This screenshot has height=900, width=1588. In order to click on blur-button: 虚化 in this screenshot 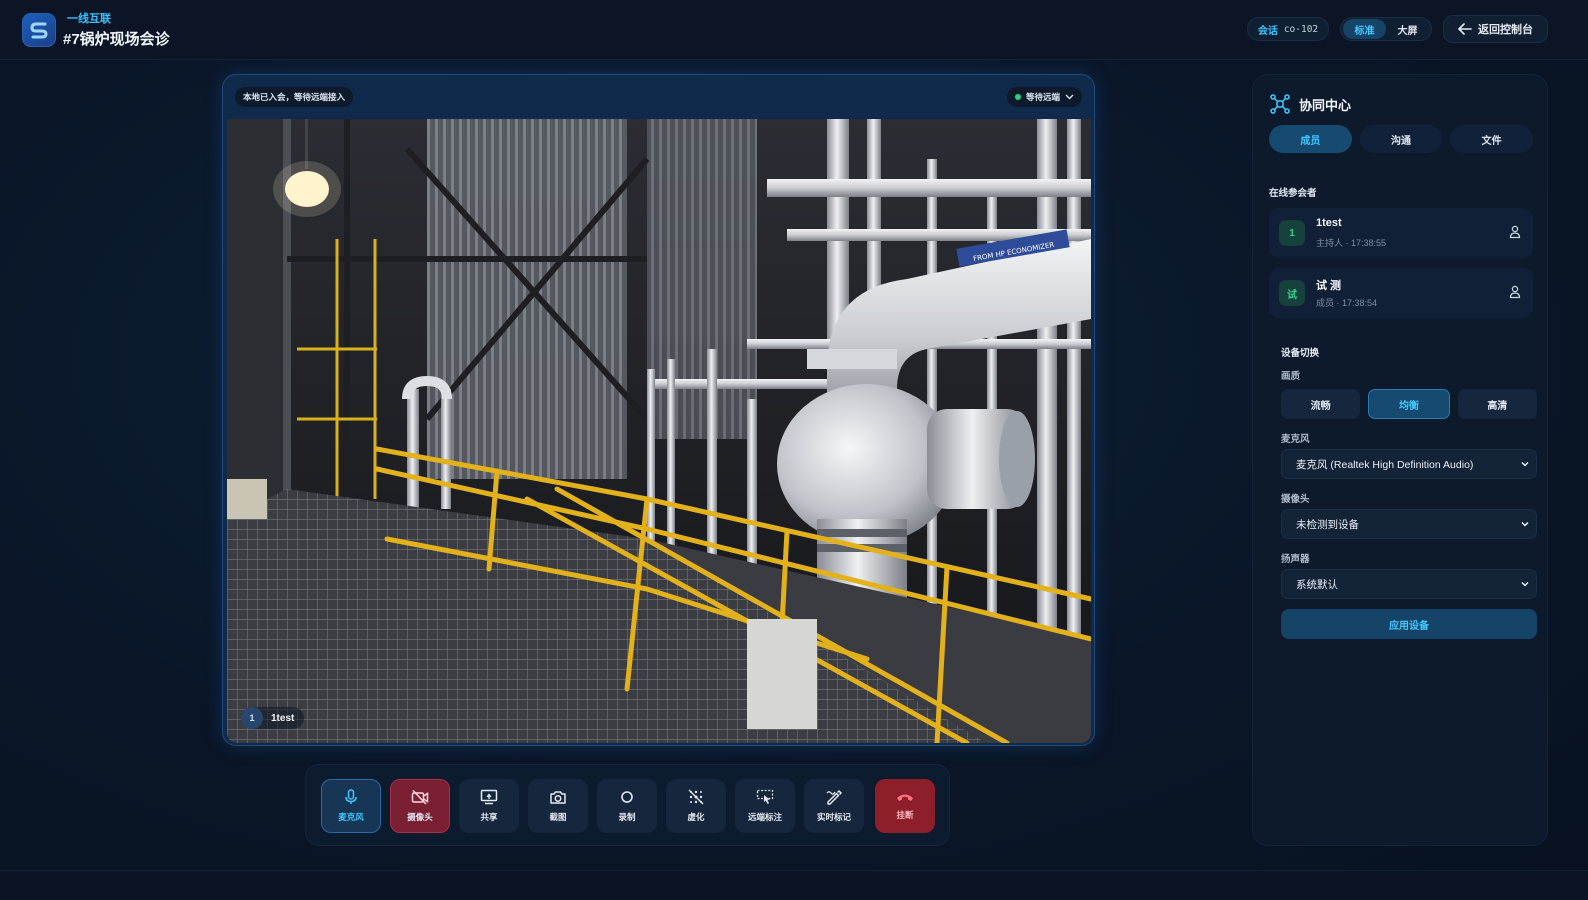, I will do `click(696, 806)`.